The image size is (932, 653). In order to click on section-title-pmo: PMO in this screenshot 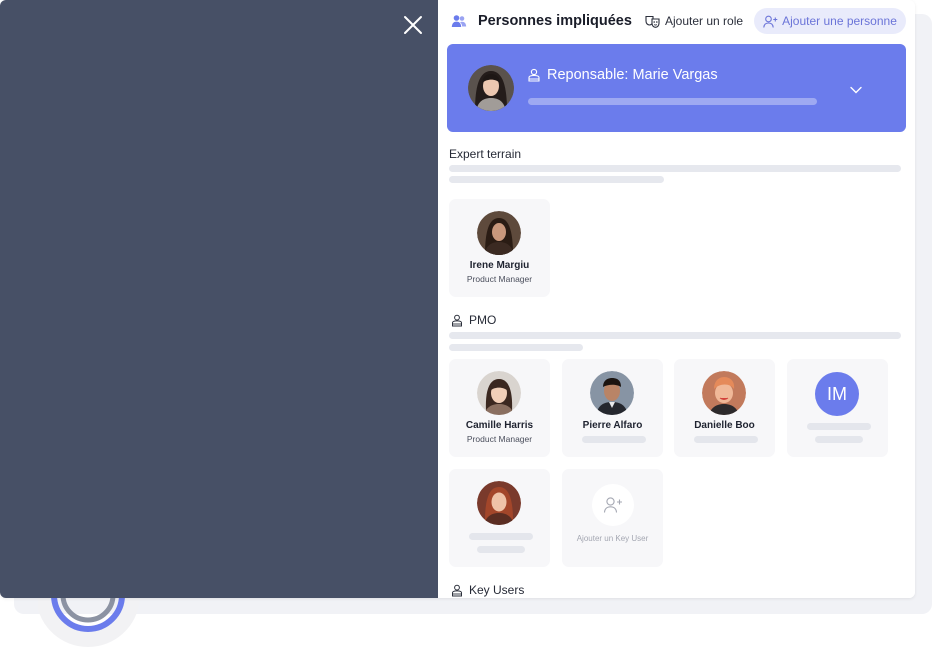, I will do `click(473, 320)`.